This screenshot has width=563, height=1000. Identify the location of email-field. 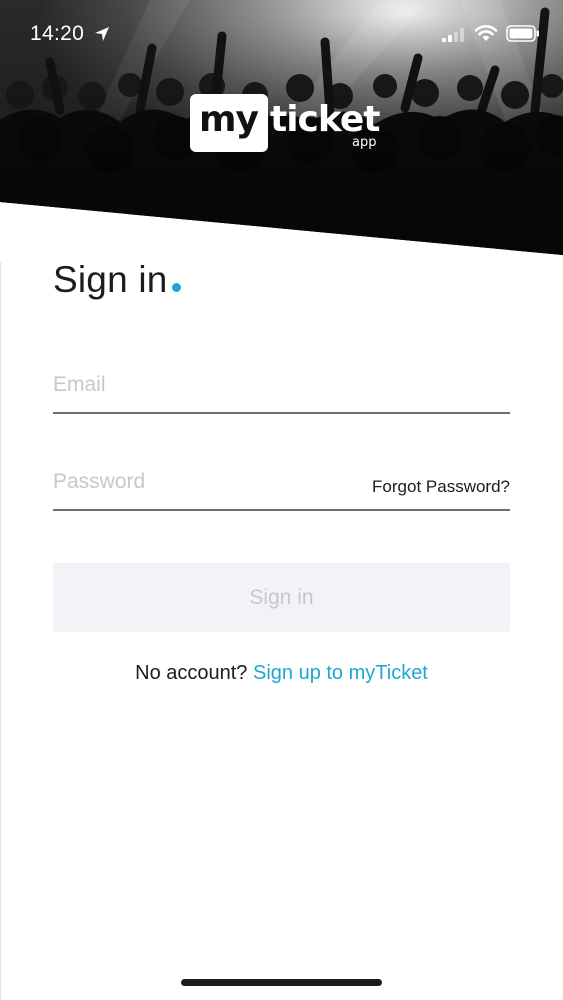
(281, 388).